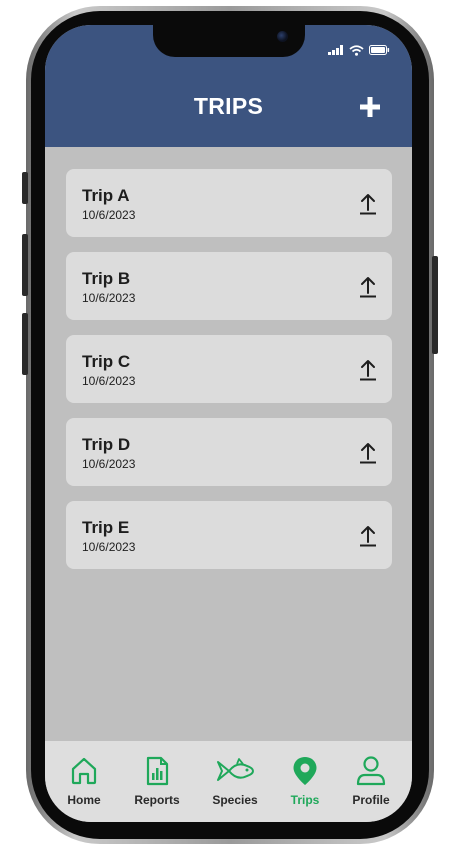 This screenshot has height=855, width=460. Describe the element at coordinates (305, 771) in the screenshot. I see `map-pin-icon` at that location.